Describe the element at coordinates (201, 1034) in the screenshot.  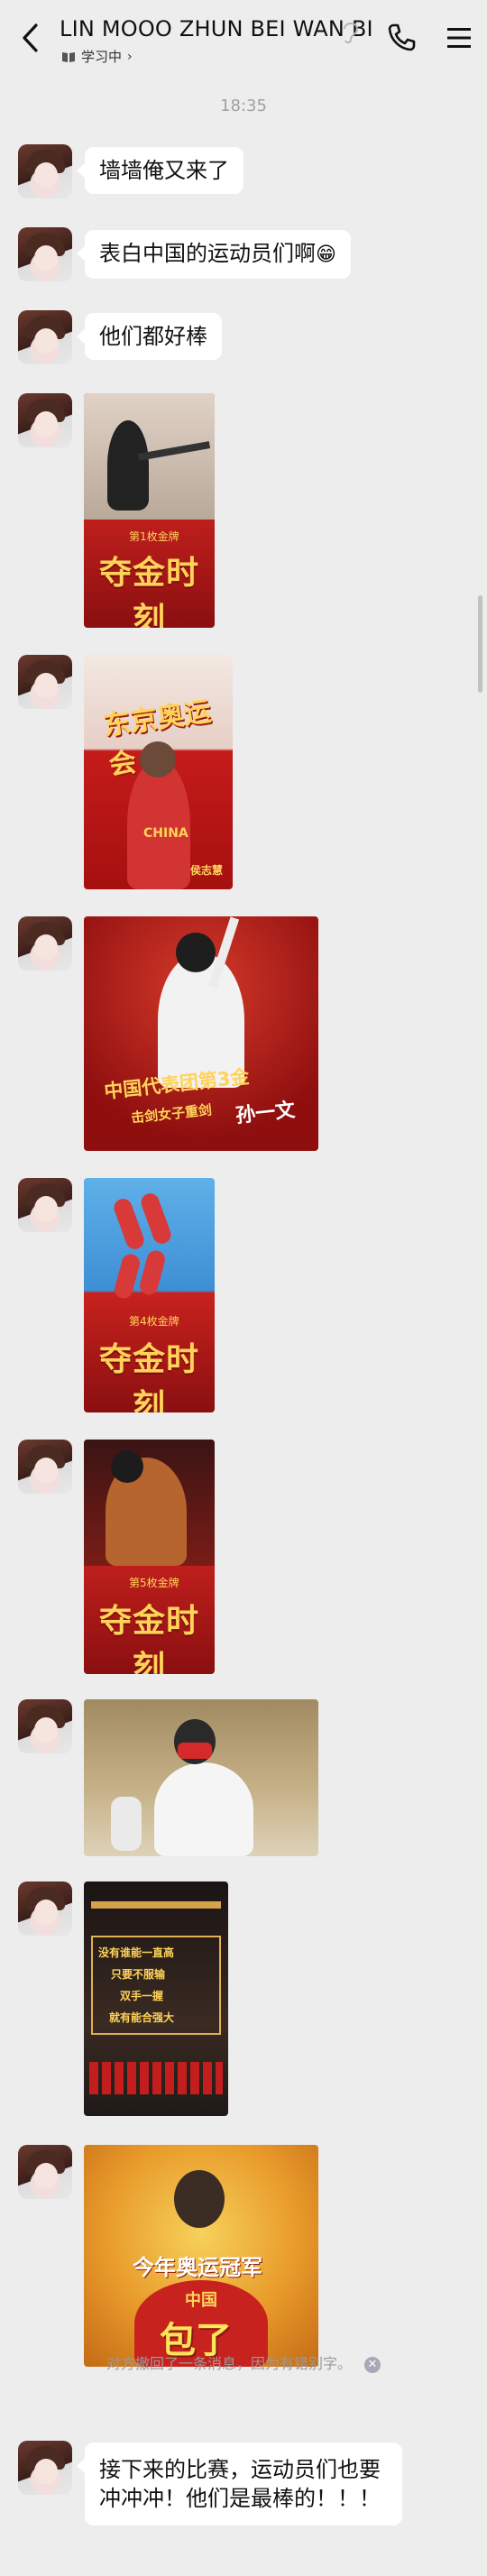
I see `message-image: 中国代表团第3金 击剑女子重剑 孙一文` at that location.